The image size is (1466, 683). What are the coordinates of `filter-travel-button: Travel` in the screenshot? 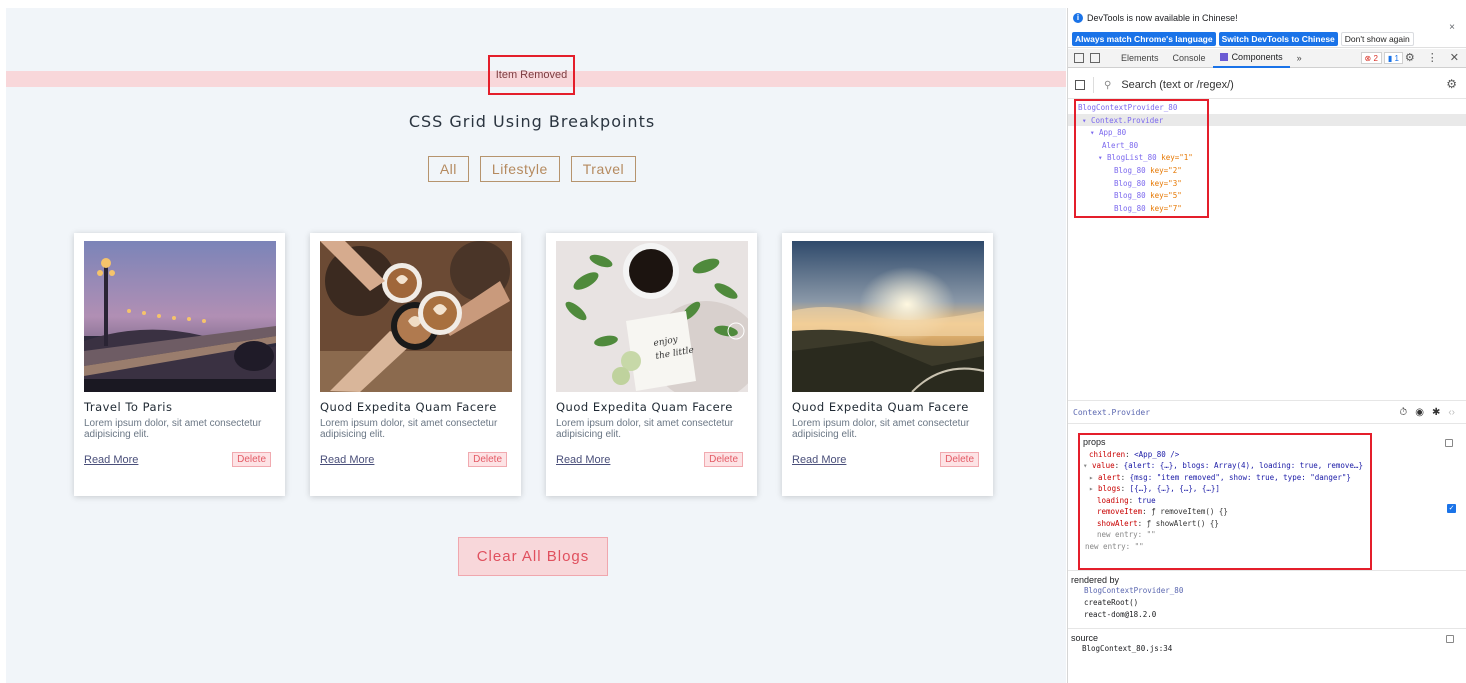 It's located at (603, 169).